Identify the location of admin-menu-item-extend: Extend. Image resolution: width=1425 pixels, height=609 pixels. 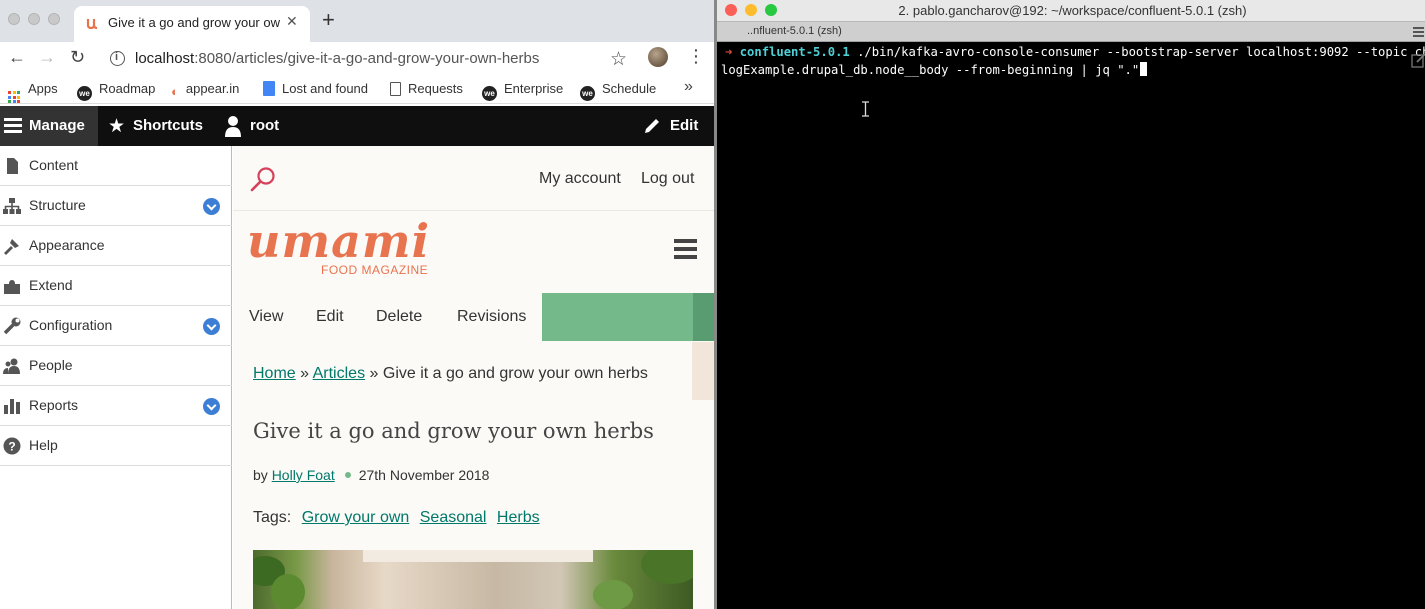
(116, 286).